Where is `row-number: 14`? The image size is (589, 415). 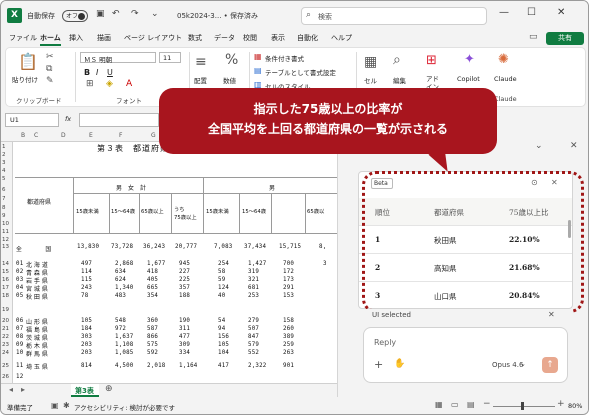 row-number: 14 is located at coordinates (5, 264).